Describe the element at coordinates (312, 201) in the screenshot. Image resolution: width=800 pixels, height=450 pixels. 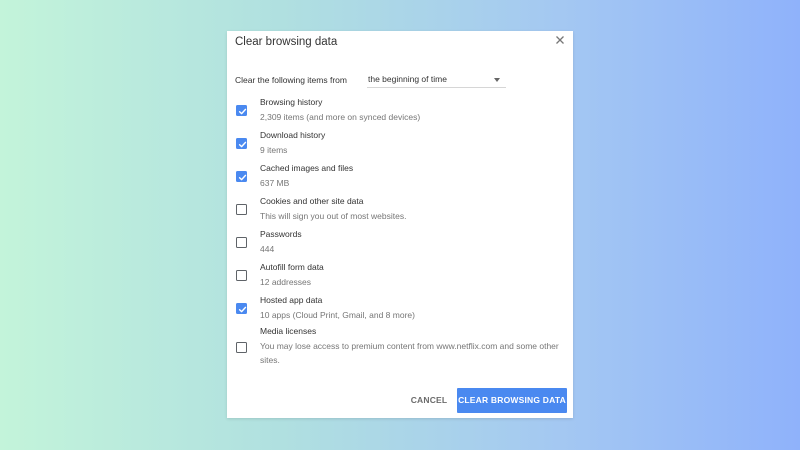
I see `item-label: Cookies and other site data` at that location.